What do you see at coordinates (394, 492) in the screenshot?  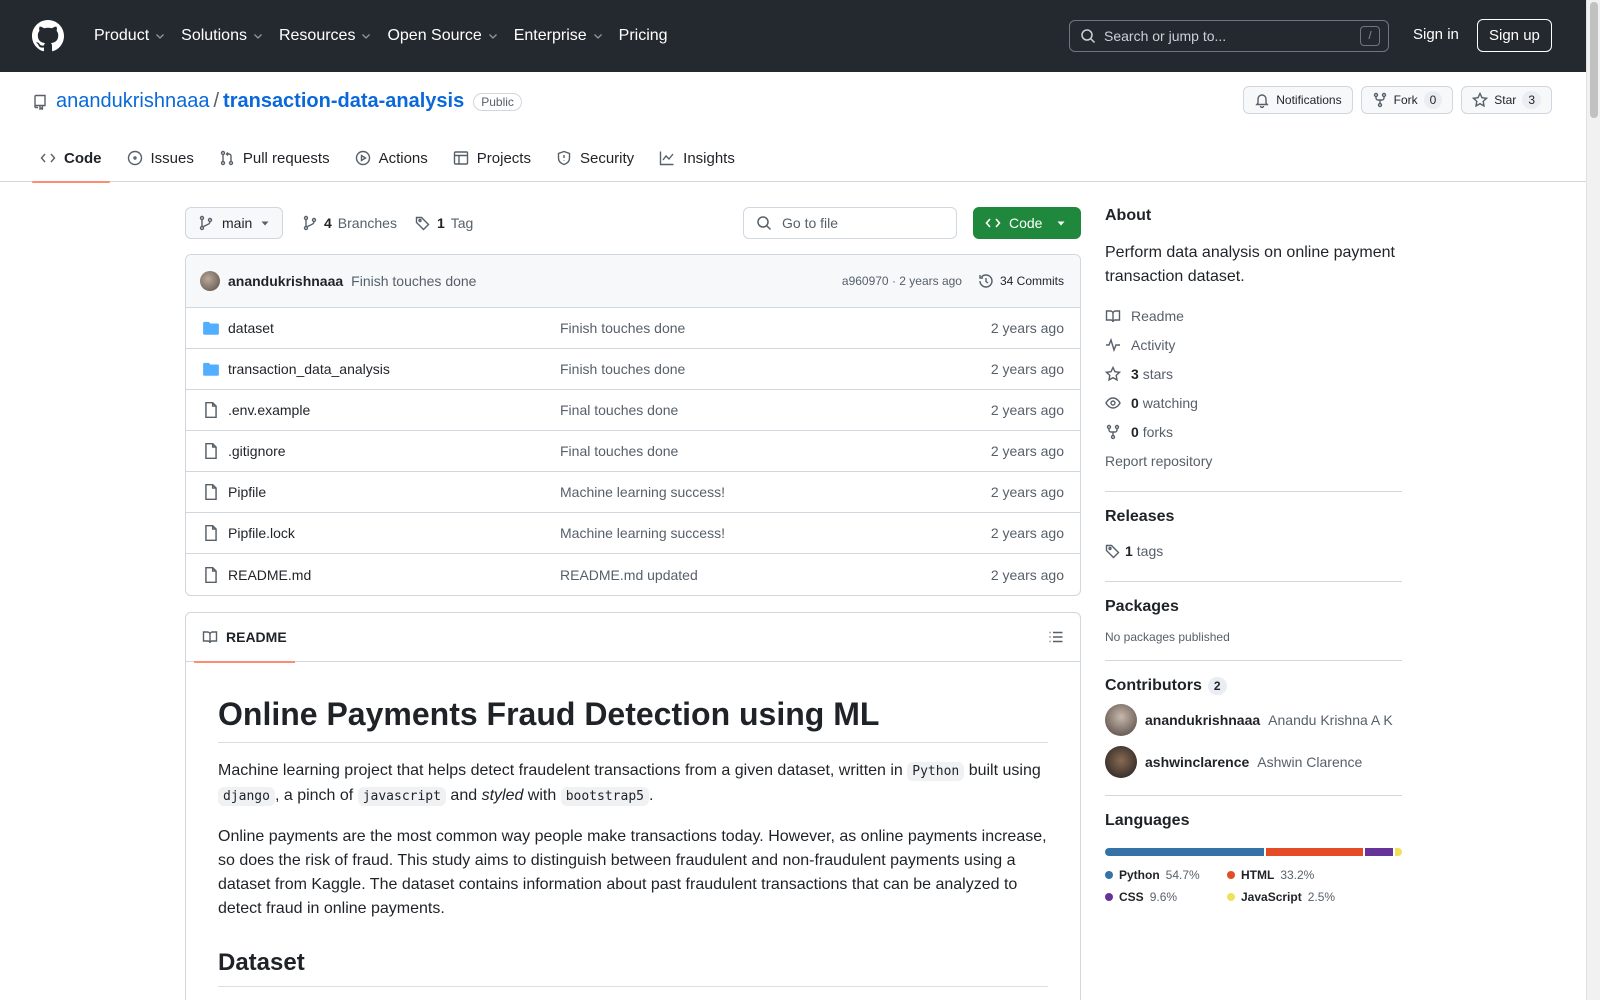 I see `file-name-link: Pipfile` at bounding box center [394, 492].